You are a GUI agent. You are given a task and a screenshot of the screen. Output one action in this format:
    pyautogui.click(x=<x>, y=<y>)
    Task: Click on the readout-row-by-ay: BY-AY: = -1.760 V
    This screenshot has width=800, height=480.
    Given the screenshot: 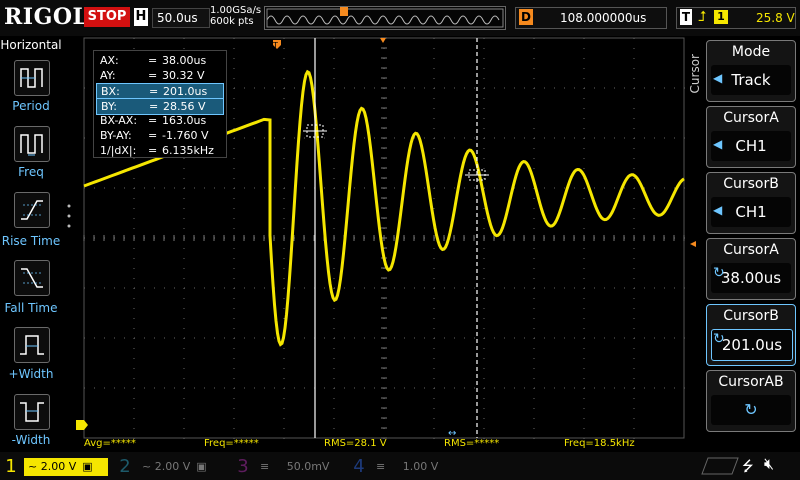 What is the action you would take?
    pyautogui.click(x=154, y=135)
    